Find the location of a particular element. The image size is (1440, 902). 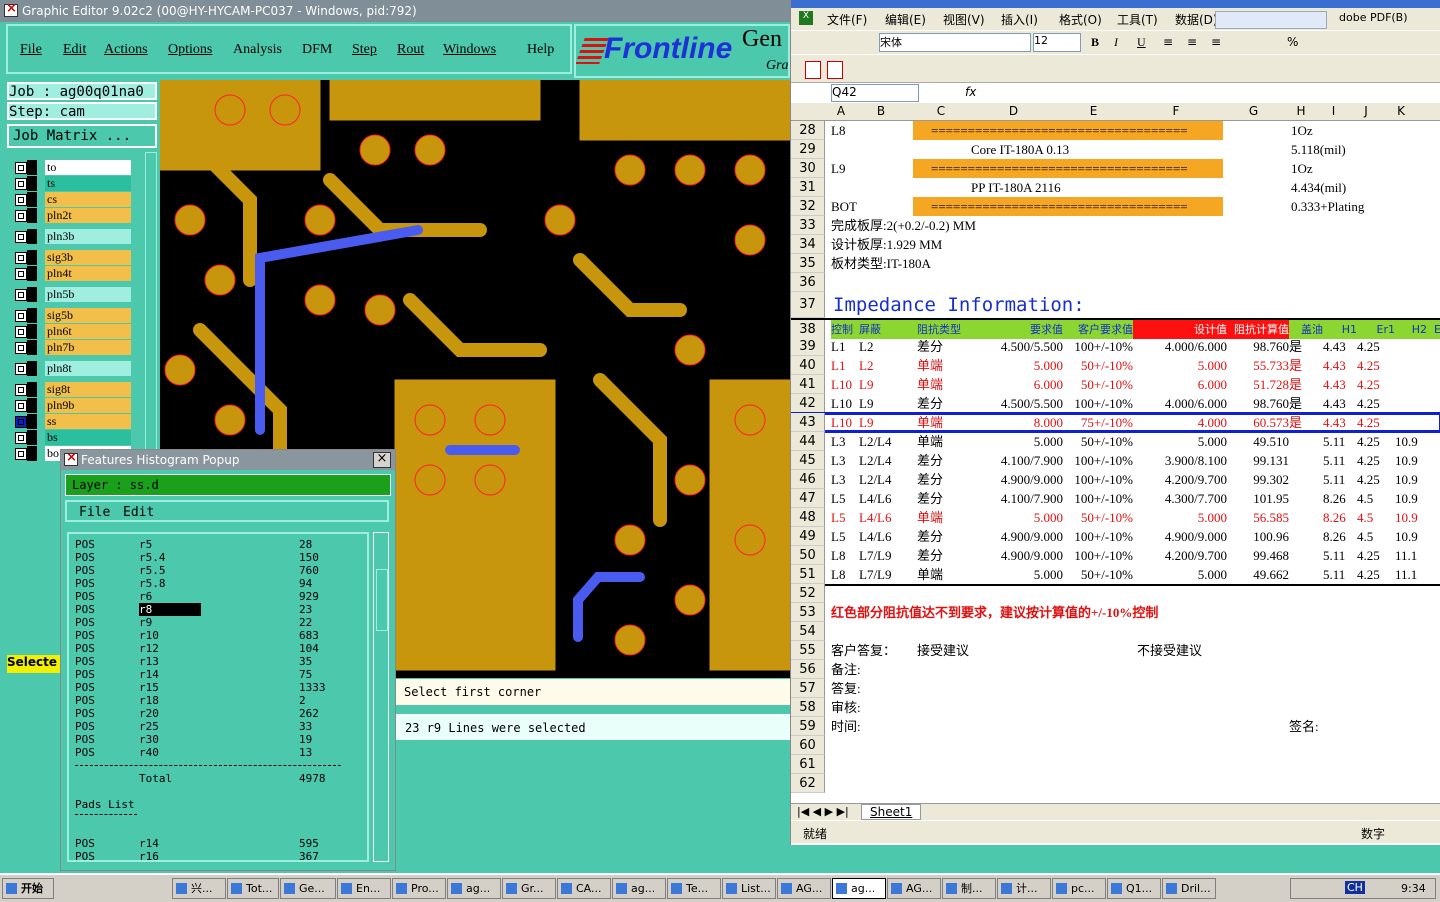

imp-cell: L3 is located at coordinates (845, 441).